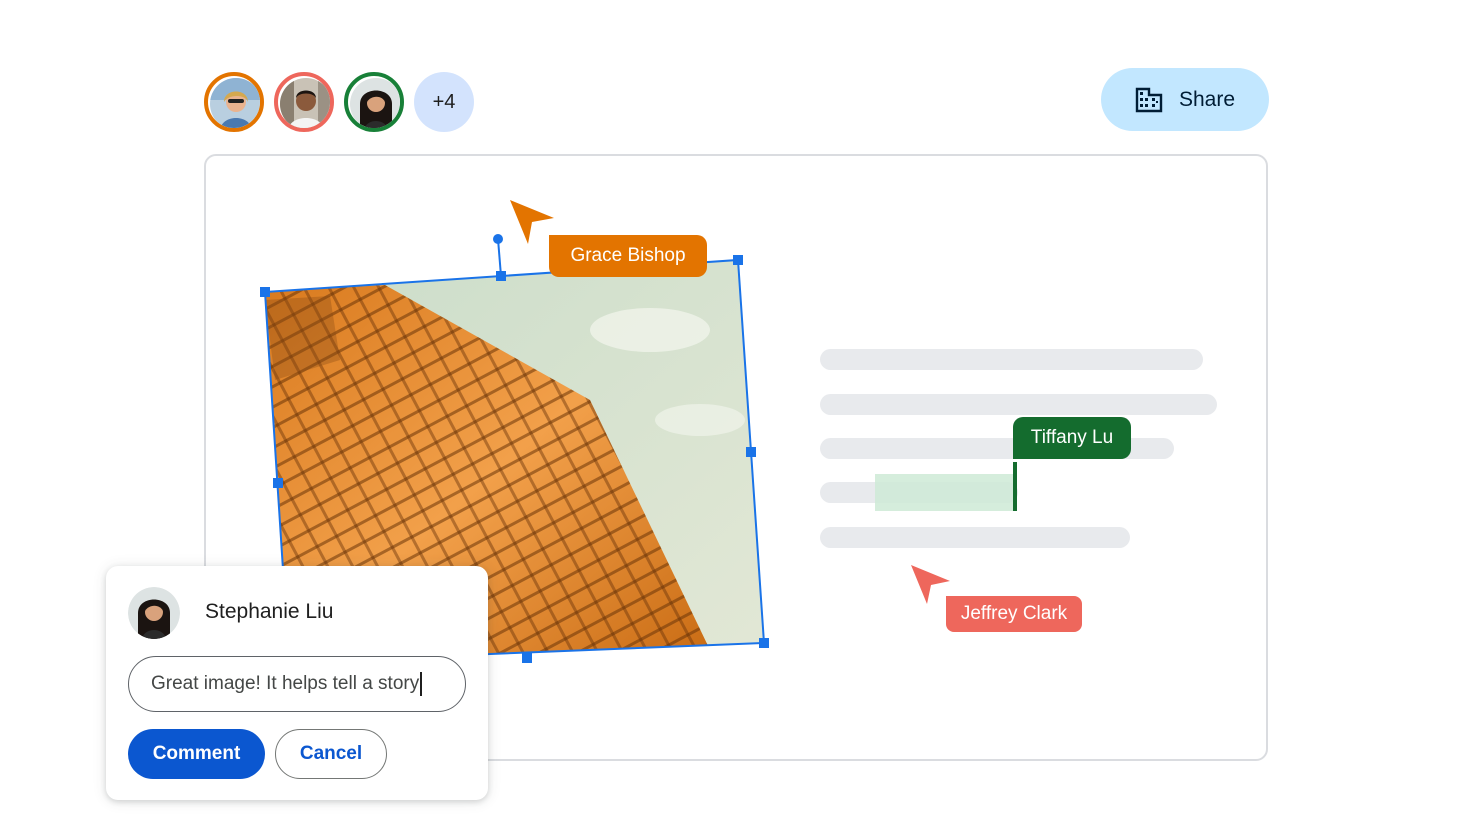 The image size is (1472, 829). What do you see at coordinates (444, 102) in the screenshot?
I see `more-collaborators-badge: +4` at bounding box center [444, 102].